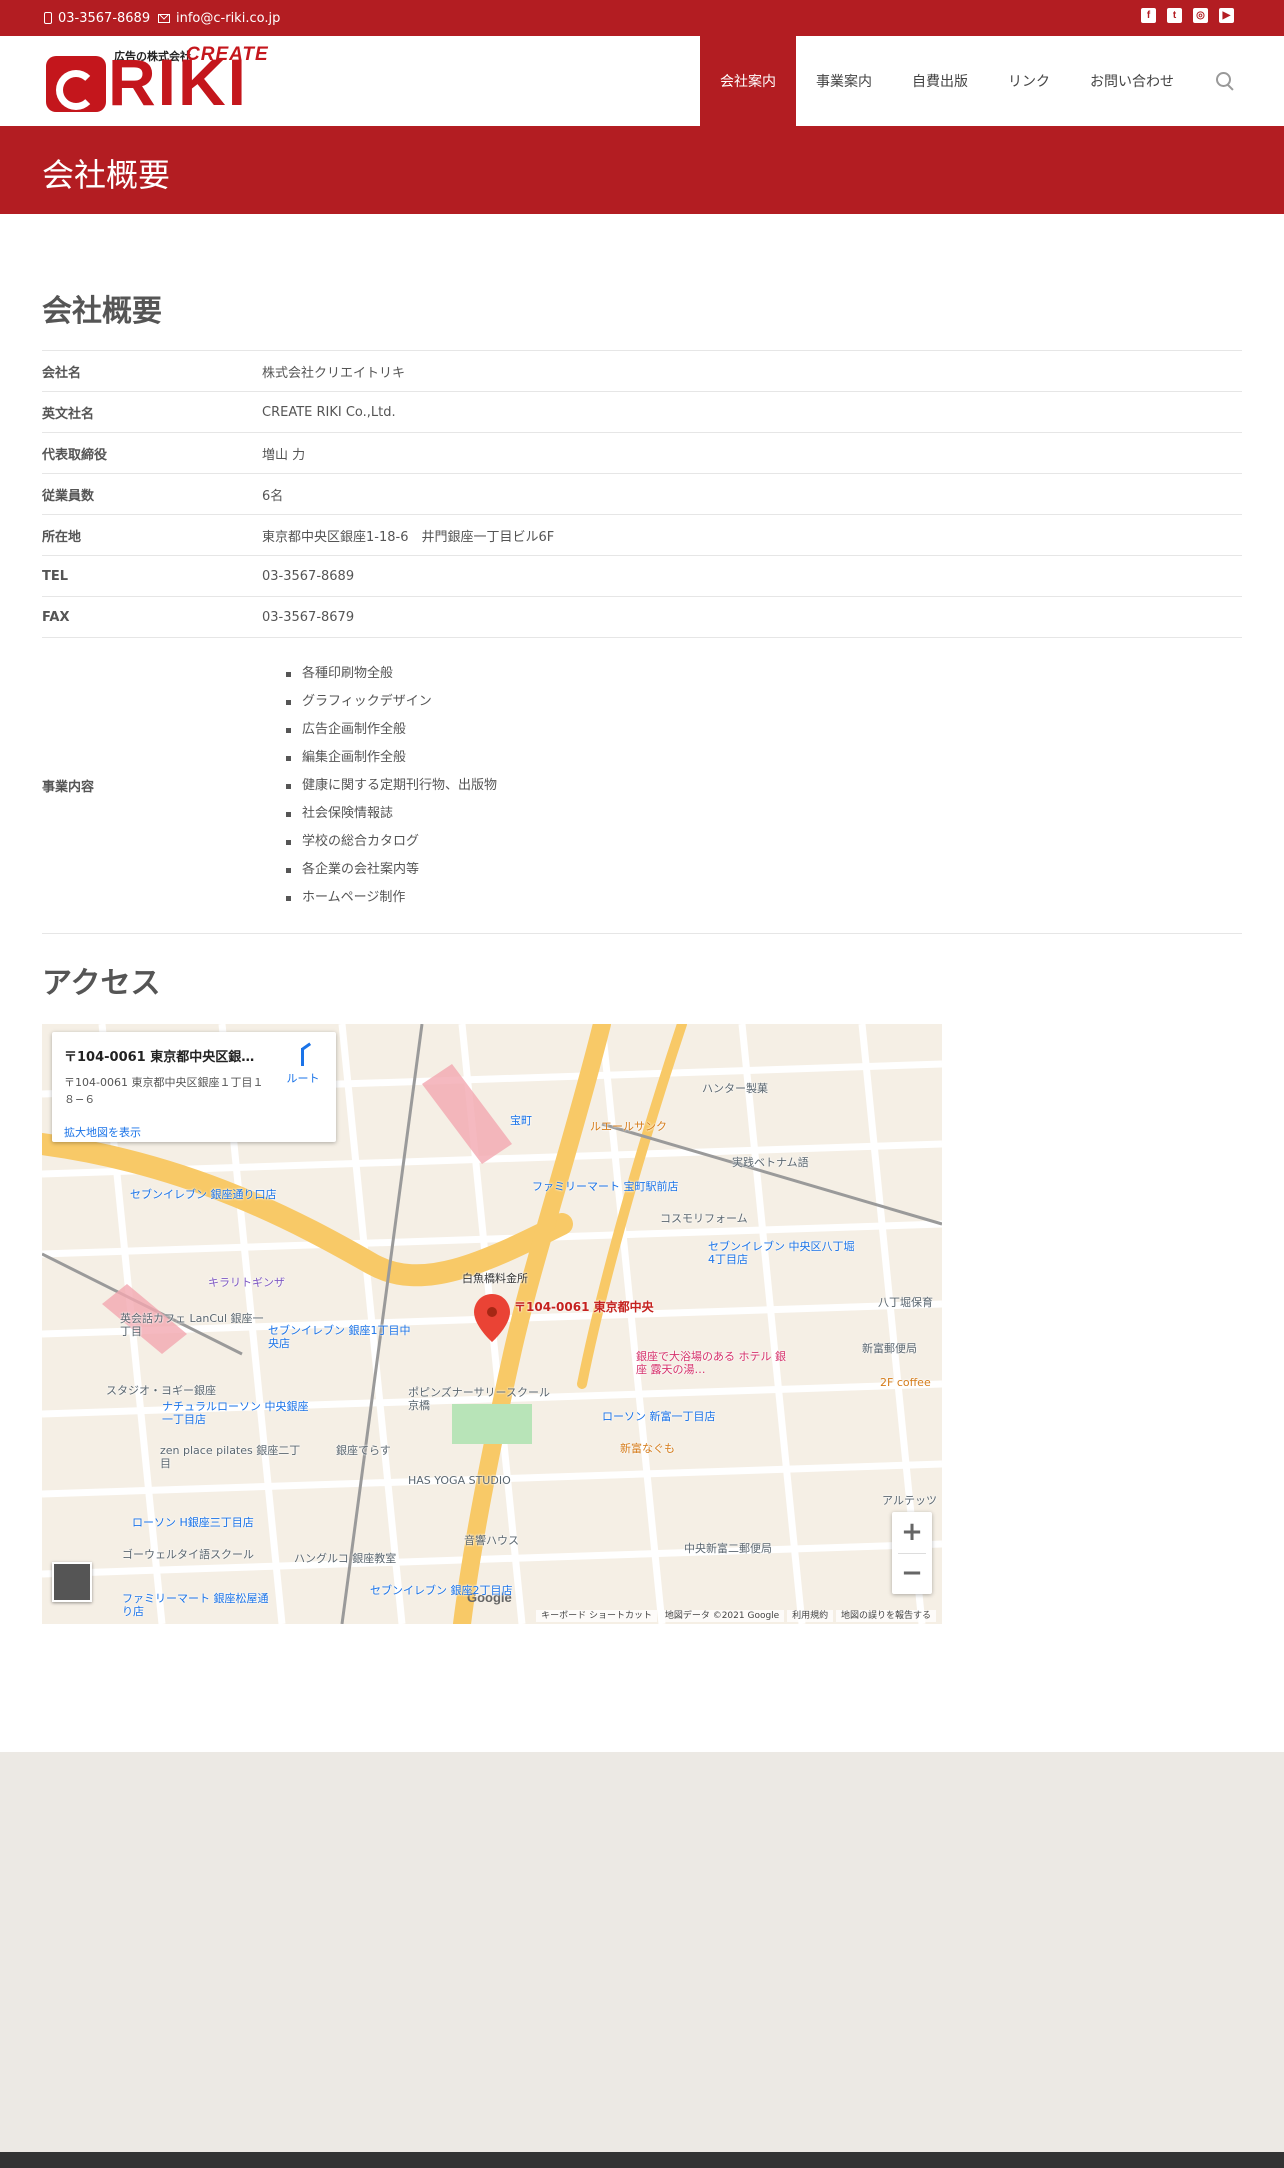 Image resolution: width=1284 pixels, height=2168 pixels. I want to click on map-route-button: ルート, so click(303, 1066).